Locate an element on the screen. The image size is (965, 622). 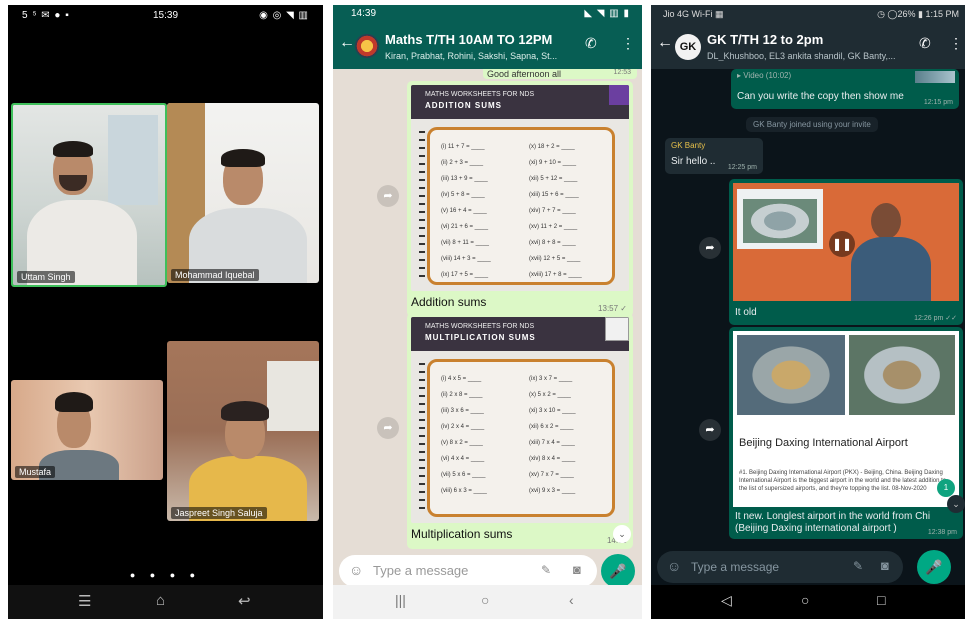
message-text: Sir hello .. is located at coordinates (693, 161).